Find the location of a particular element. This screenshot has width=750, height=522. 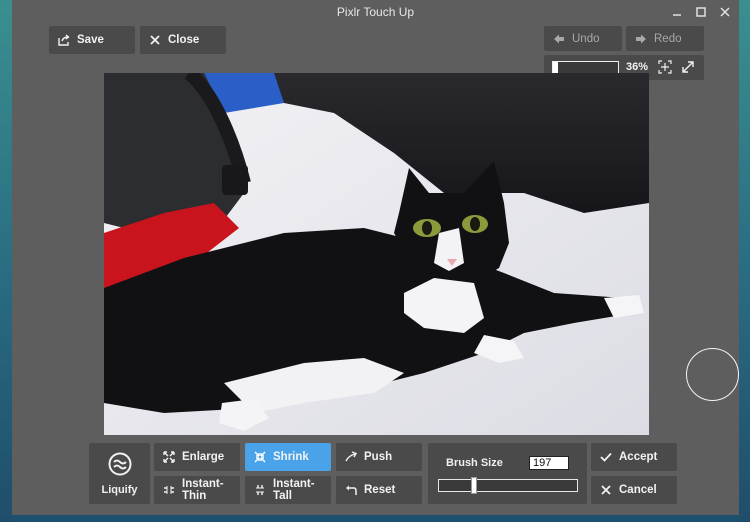

window-close-button is located at coordinates (725, 12).